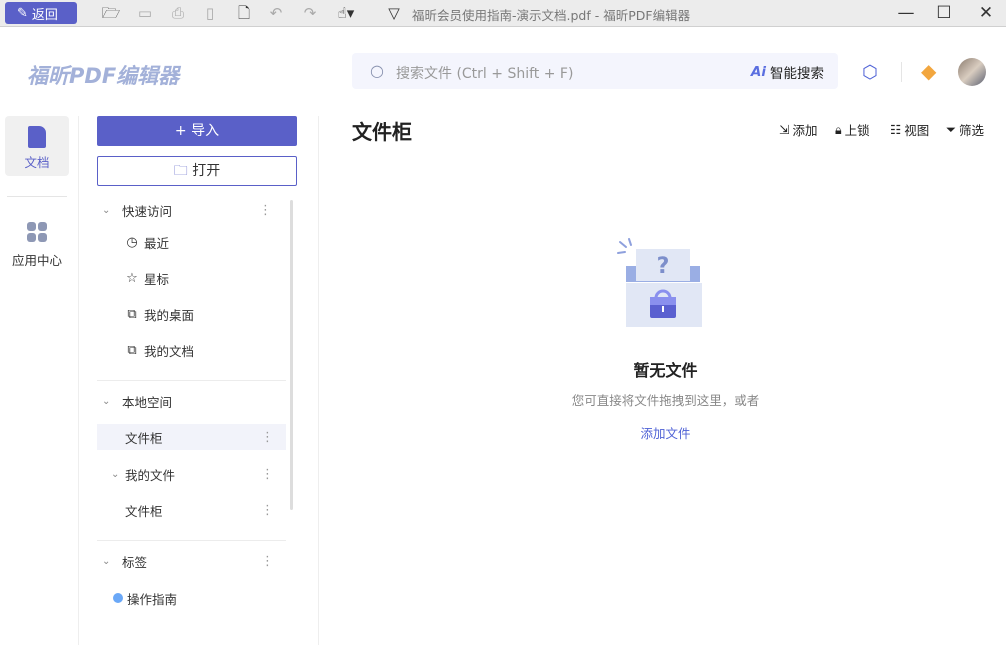 Image resolution: width=1006 pixels, height=645 pixels. I want to click on filter-icon: ⏷, so click(951, 129).